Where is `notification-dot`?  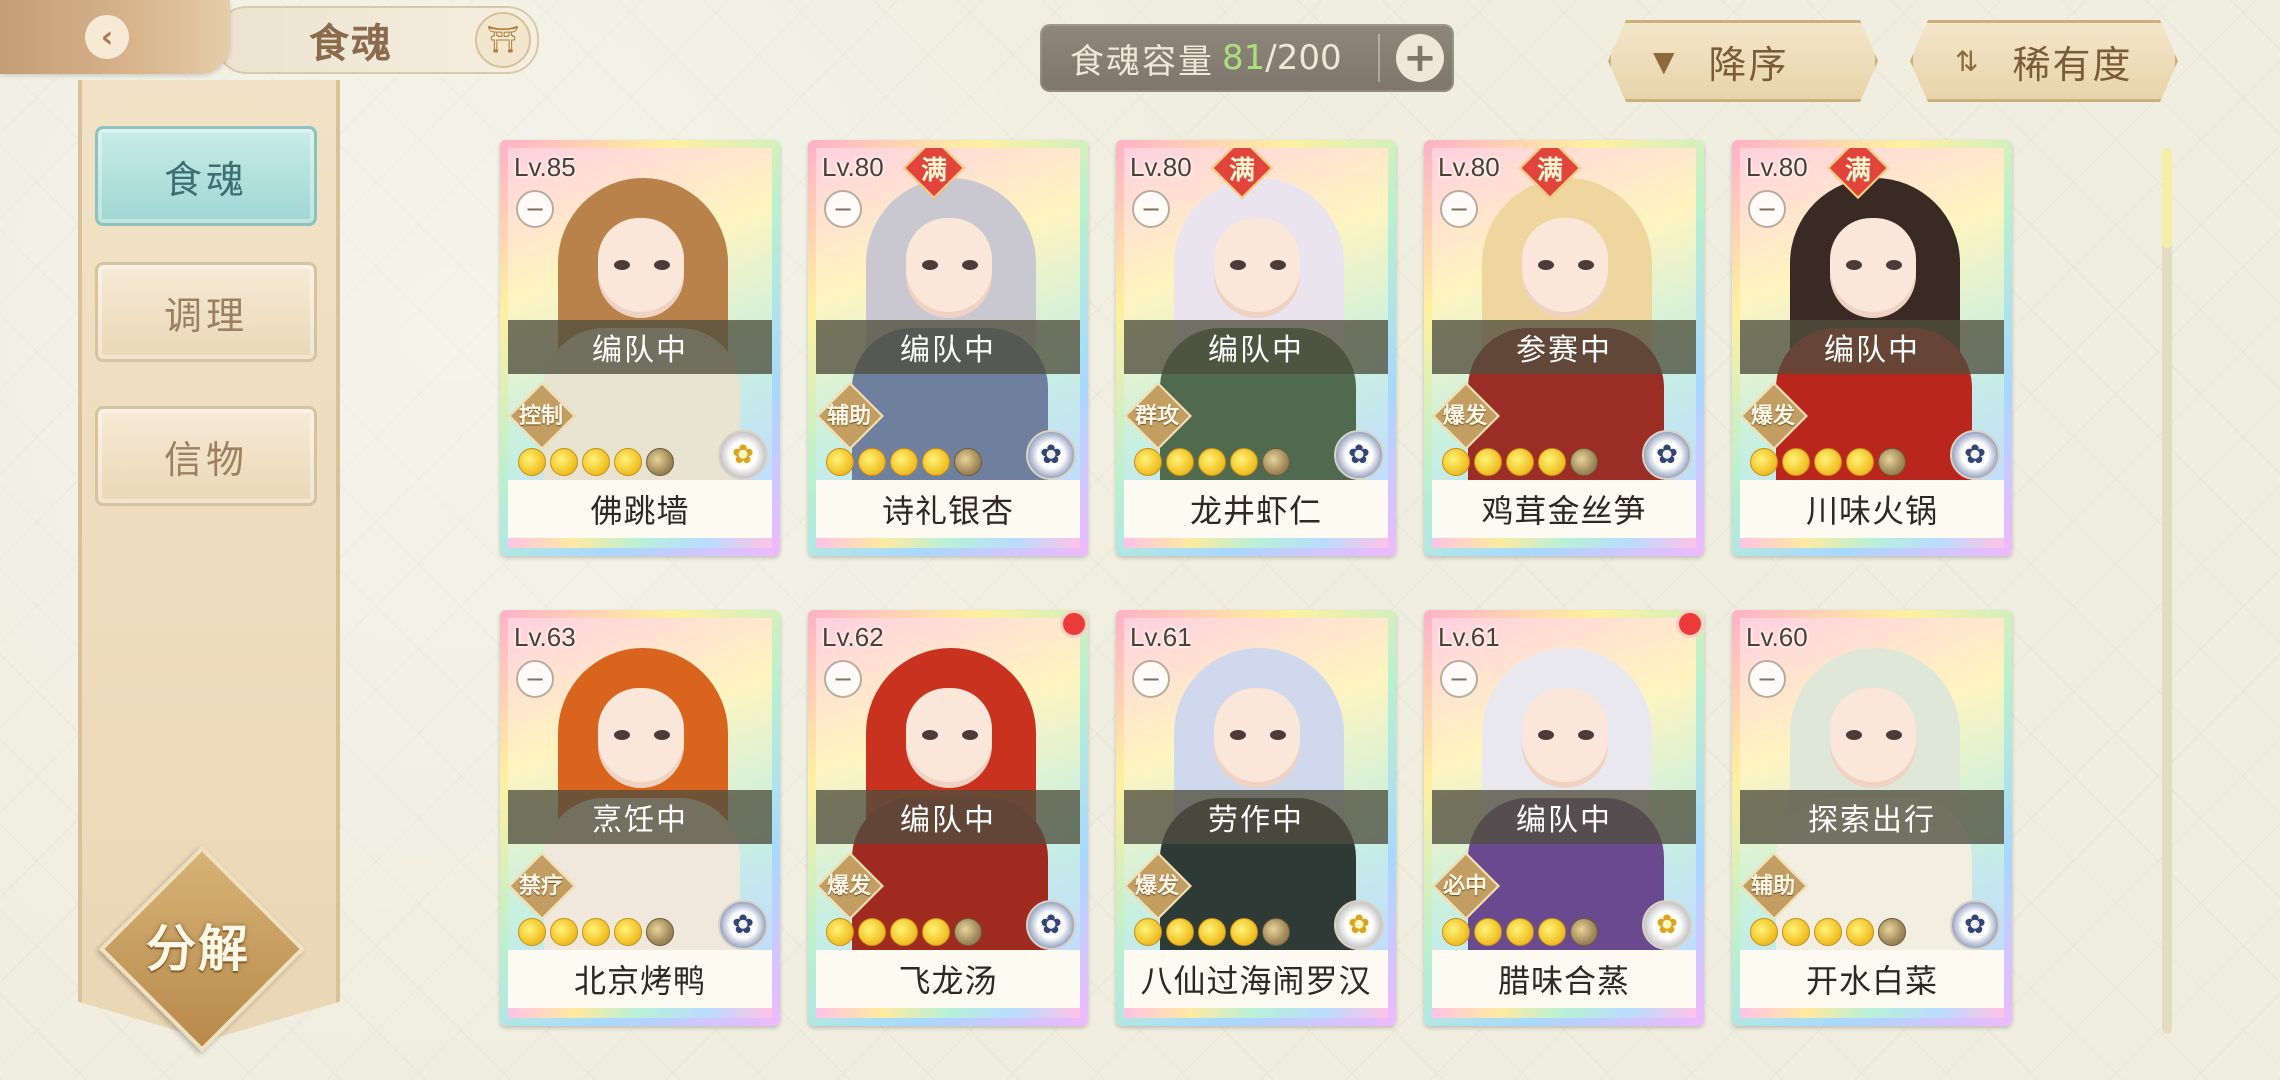 notification-dot is located at coordinates (1074, 624).